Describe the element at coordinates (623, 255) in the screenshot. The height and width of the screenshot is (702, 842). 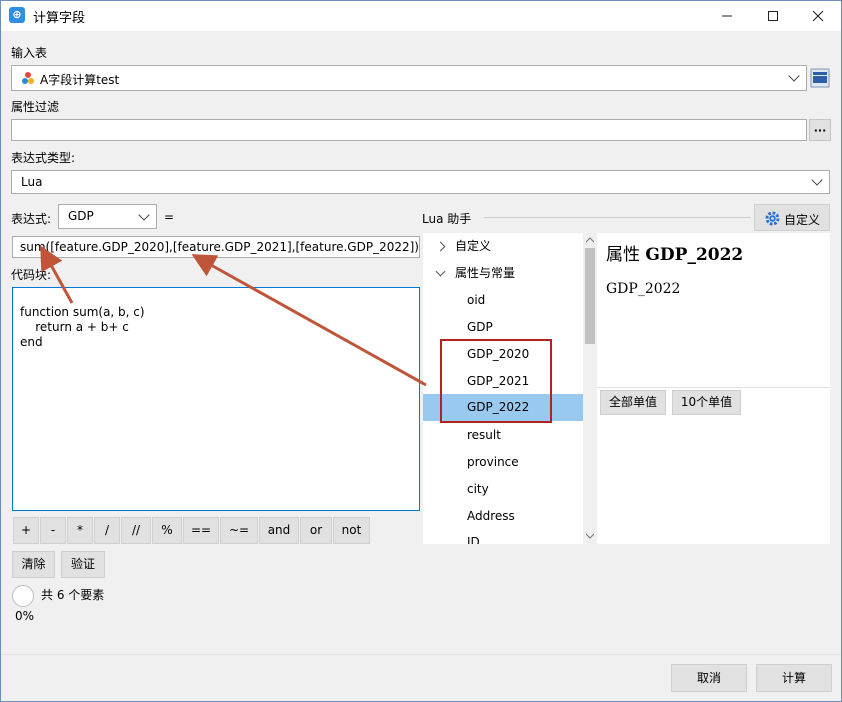
I see `detail-heading-prefix: 属性` at that location.